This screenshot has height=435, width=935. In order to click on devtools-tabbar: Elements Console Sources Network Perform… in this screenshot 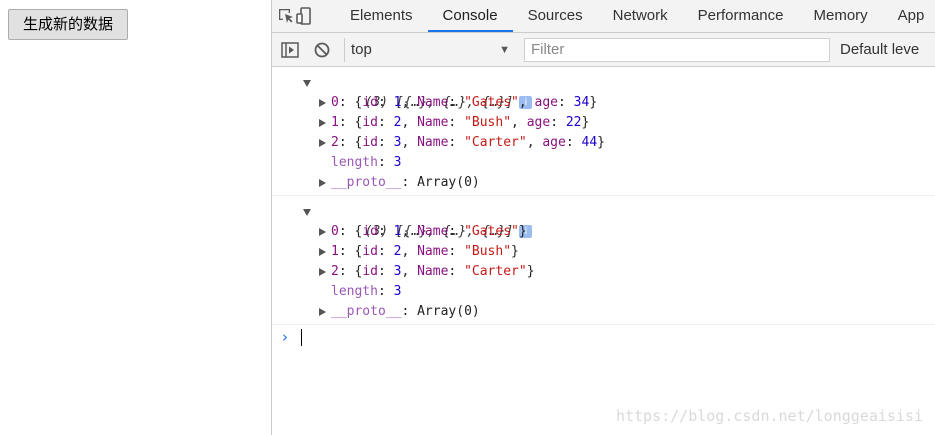, I will do `click(603, 16)`.